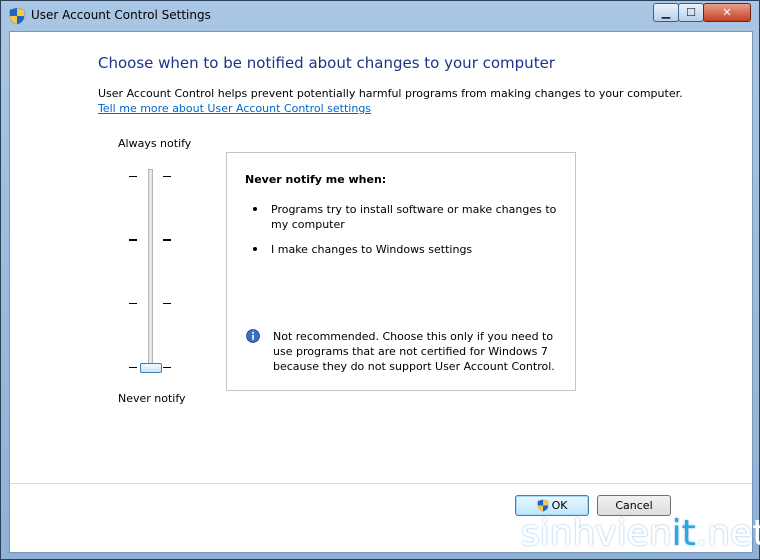 The width and height of the screenshot is (760, 560). I want to click on watermark: sinhvienit.net, so click(640, 533).